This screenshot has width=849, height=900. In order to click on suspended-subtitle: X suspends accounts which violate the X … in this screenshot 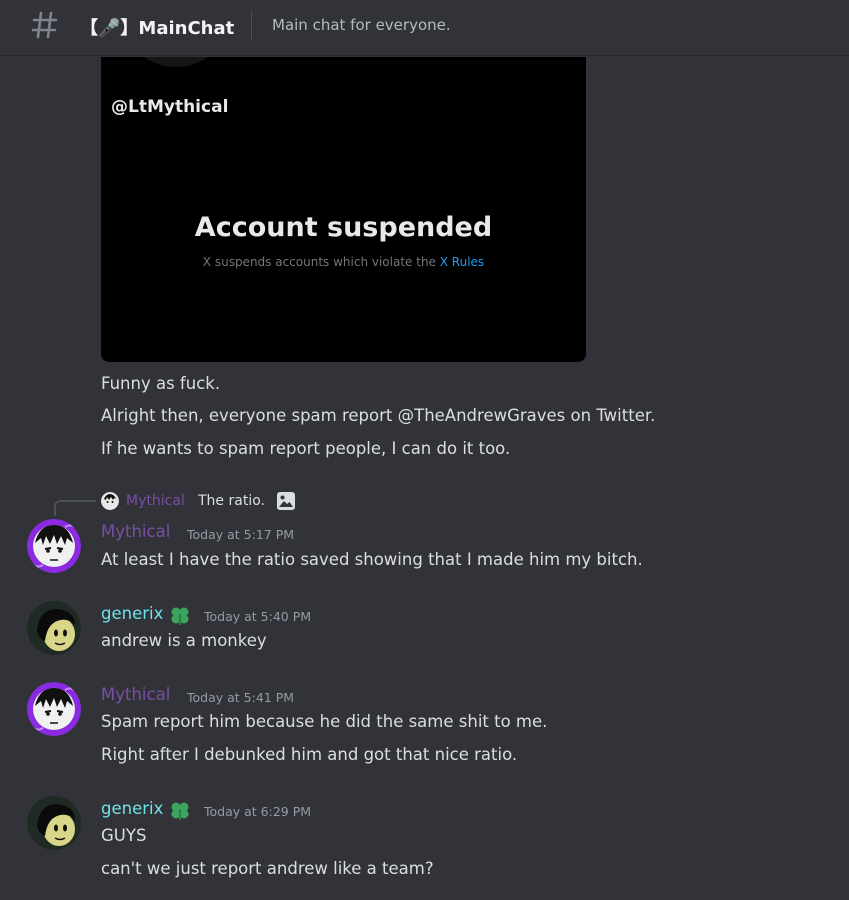, I will do `click(343, 262)`.